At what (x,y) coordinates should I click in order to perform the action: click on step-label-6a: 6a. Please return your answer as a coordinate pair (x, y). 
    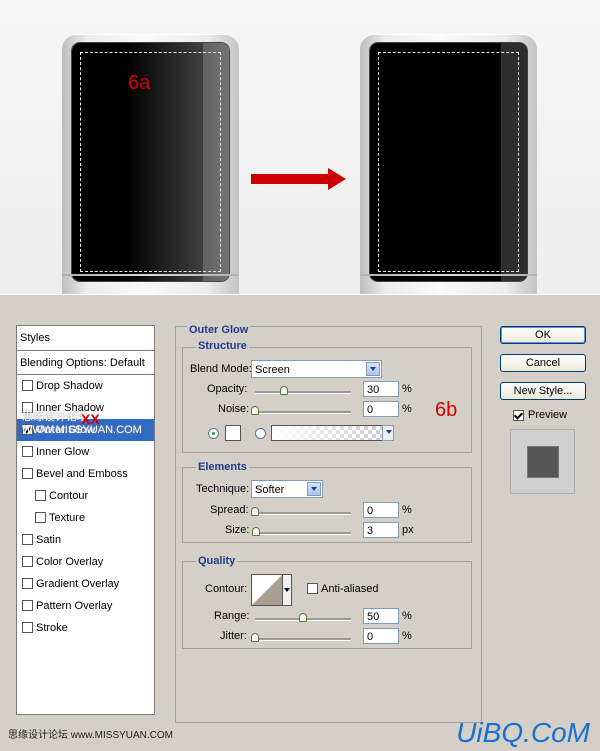
    Looking at the image, I should click on (139, 83).